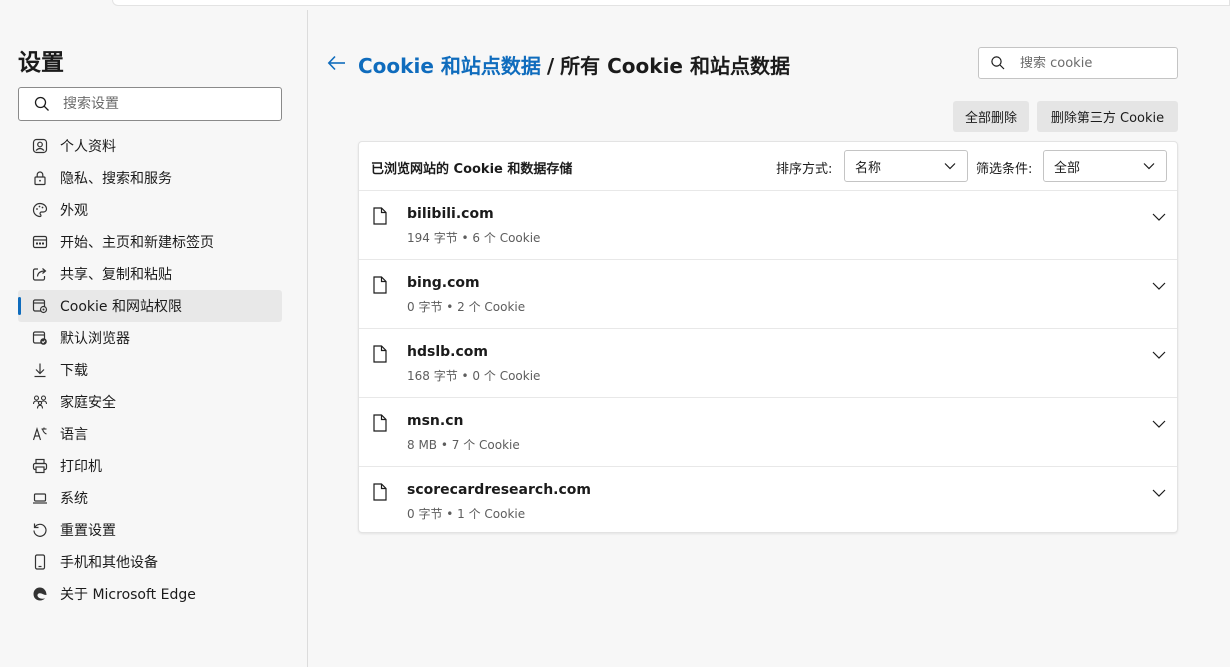 This screenshot has height=667, width=1230. What do you see at coordinates (337, 63) in the screenshot?
I see `back-arrow-icon` at bounding box center [337, 63].